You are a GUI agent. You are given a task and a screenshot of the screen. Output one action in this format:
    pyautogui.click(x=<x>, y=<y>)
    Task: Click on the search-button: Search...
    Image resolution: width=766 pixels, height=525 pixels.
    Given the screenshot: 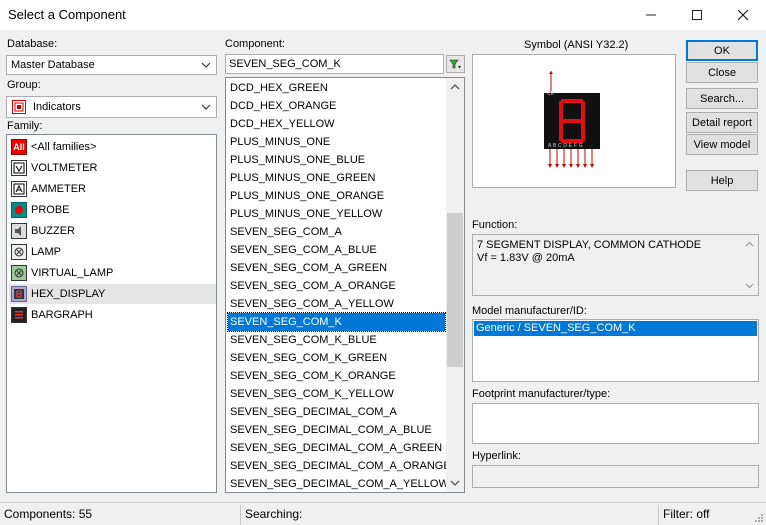 What is the action you would take?
    pyautogui.click(x=722, y=98)
    